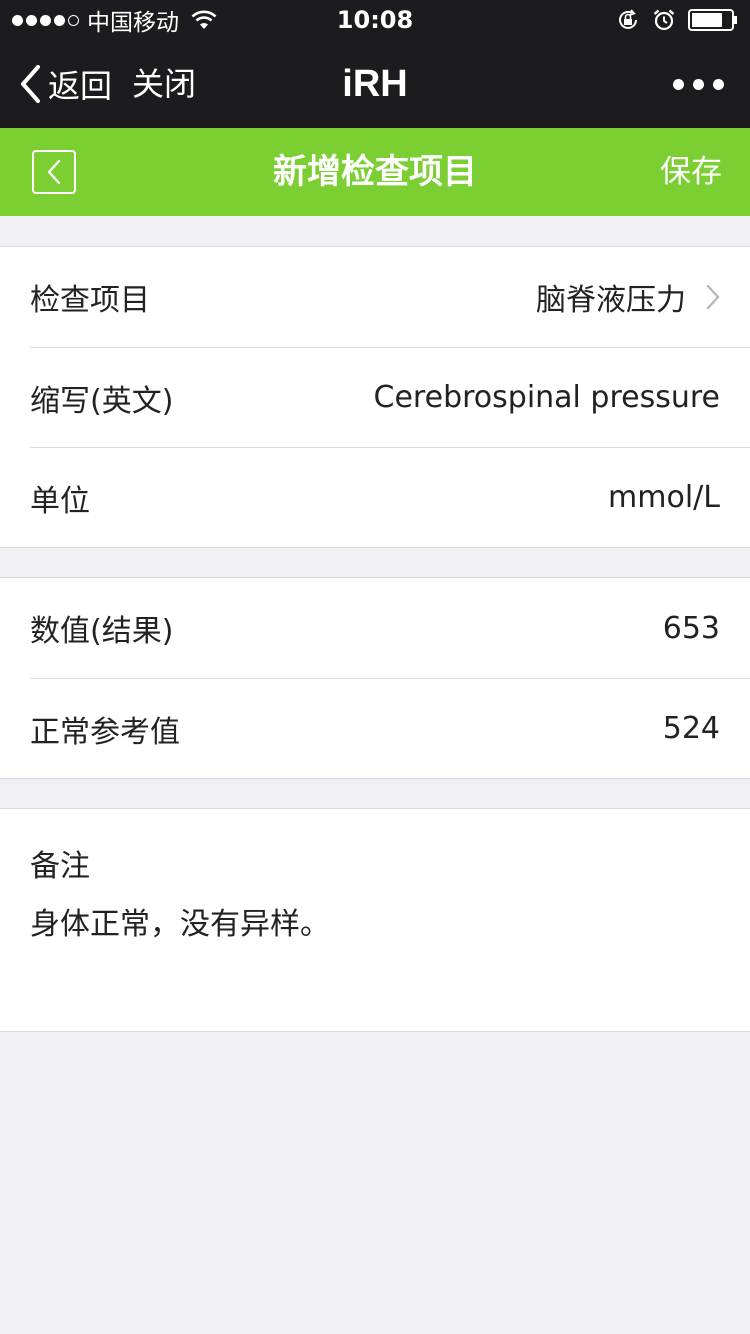 Image resolution: width=750 pixels, height=1334 pixels. What do you see at coordinates (713, 297) in the screenshot?
I see `chevron-right-icon` at bounding box center [713, 297].